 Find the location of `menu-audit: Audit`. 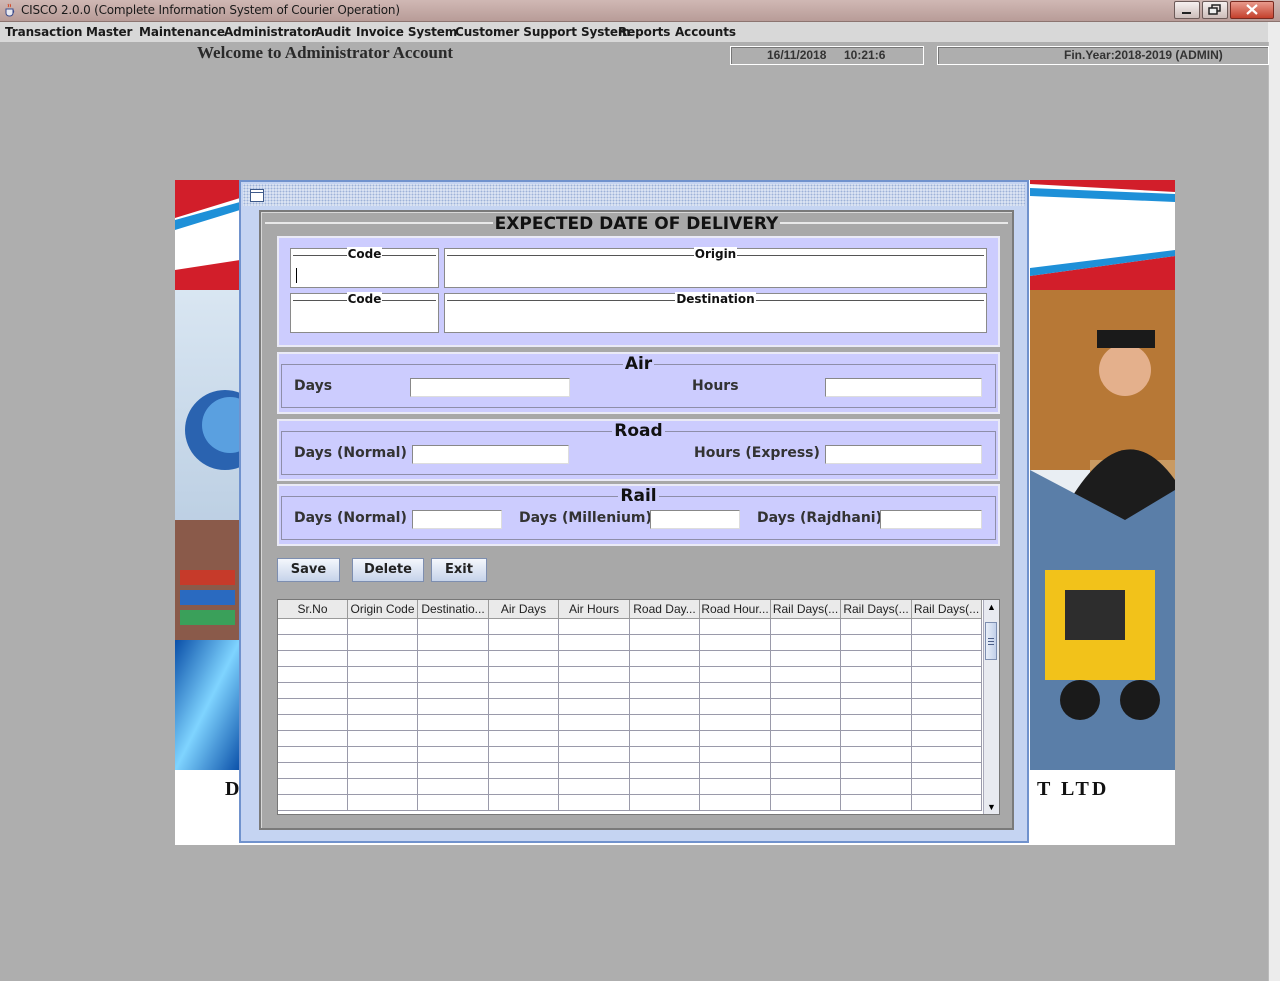

menu-audit: Audit is located at coordinates (333, 32).